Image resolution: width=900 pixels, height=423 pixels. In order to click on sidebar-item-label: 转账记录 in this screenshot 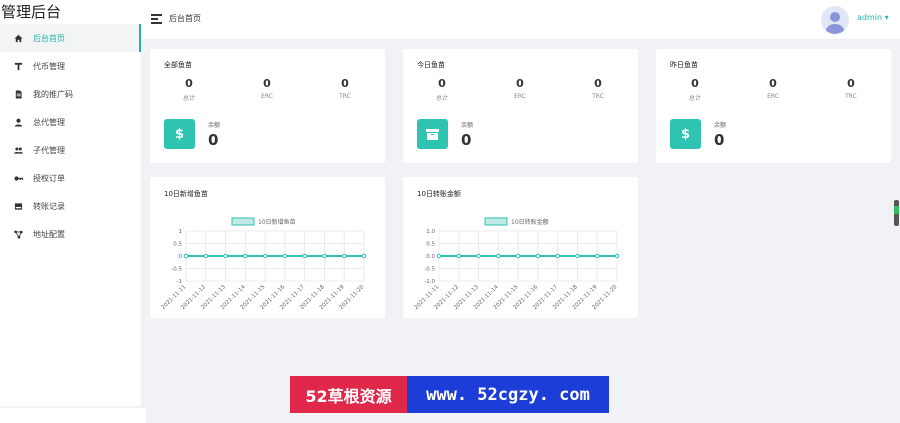, I will do `click(49, 206)`.